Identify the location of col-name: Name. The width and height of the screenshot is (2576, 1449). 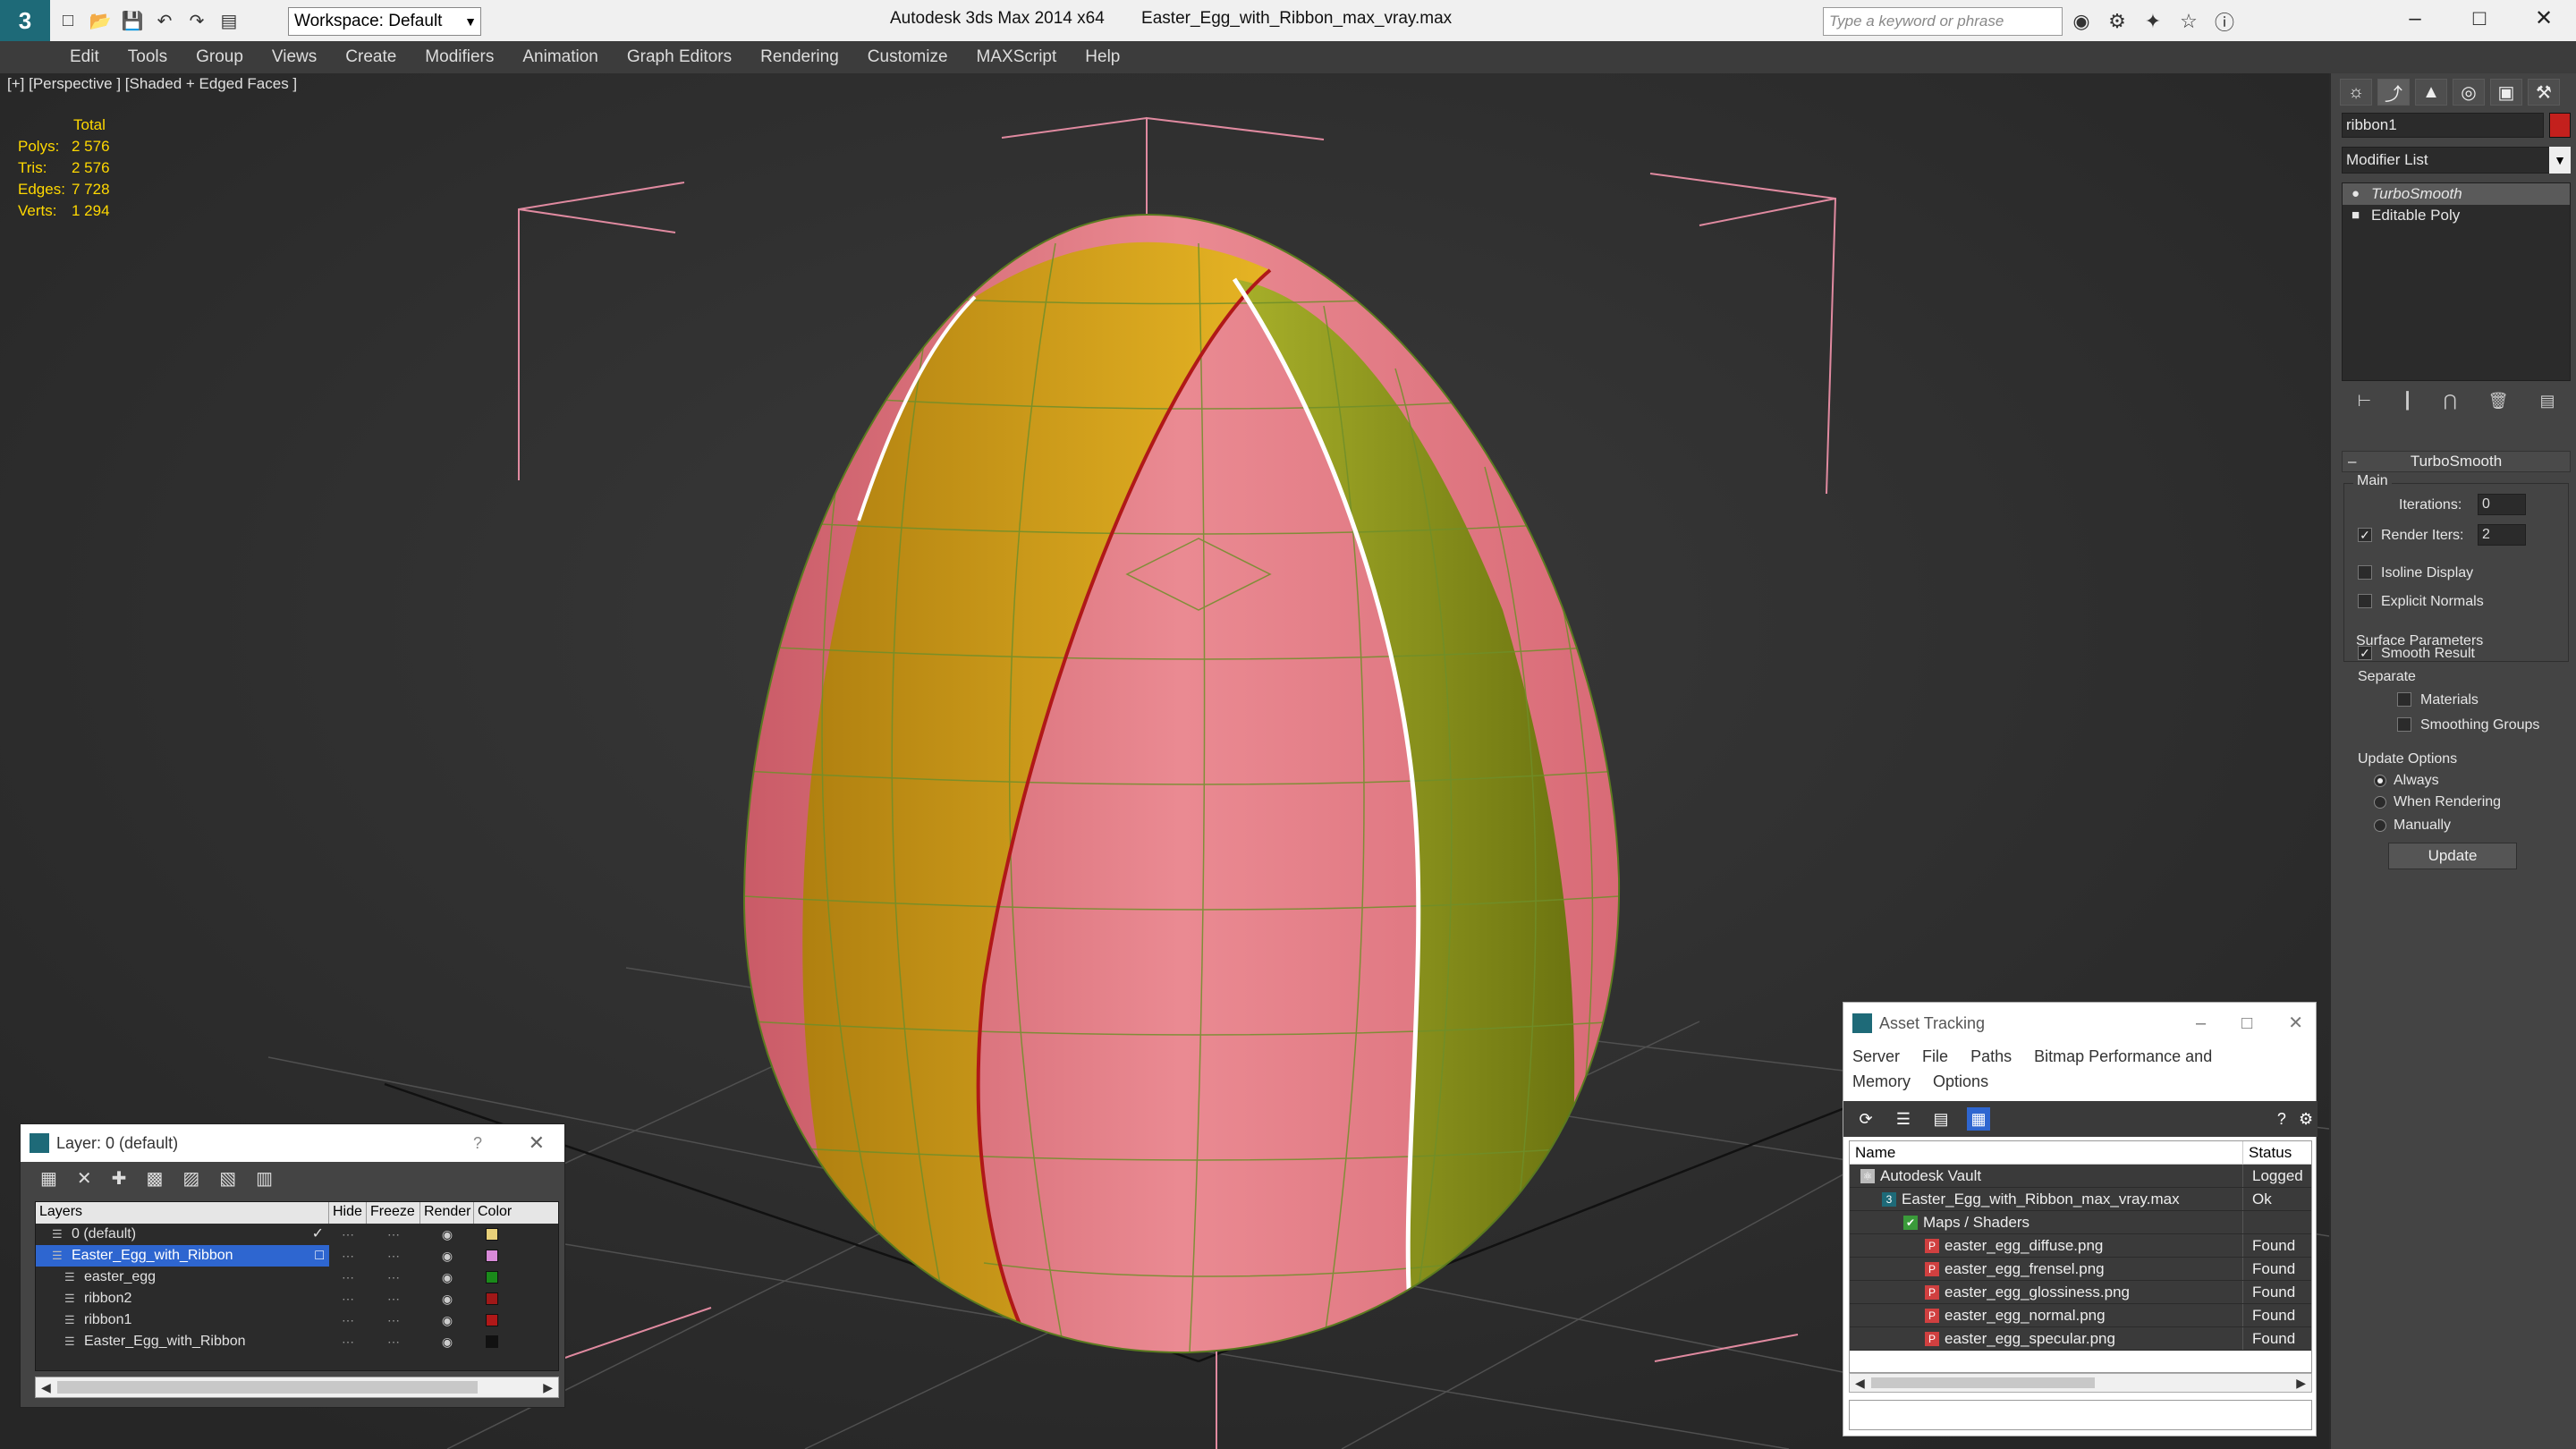
(2046, 1152).